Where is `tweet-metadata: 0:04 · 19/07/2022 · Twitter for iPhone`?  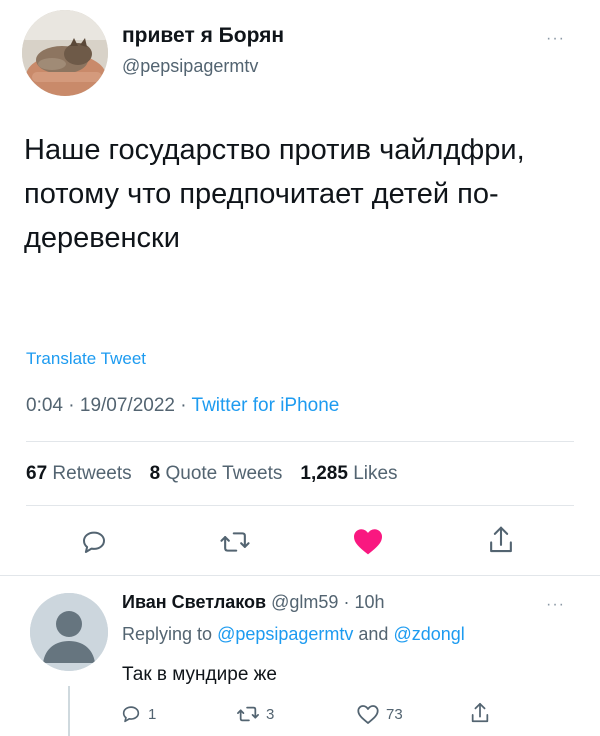 tweet-metadata: 0:04 · 19/07/2022 · Twitter for iPhone is located at coordinates (182, 406).